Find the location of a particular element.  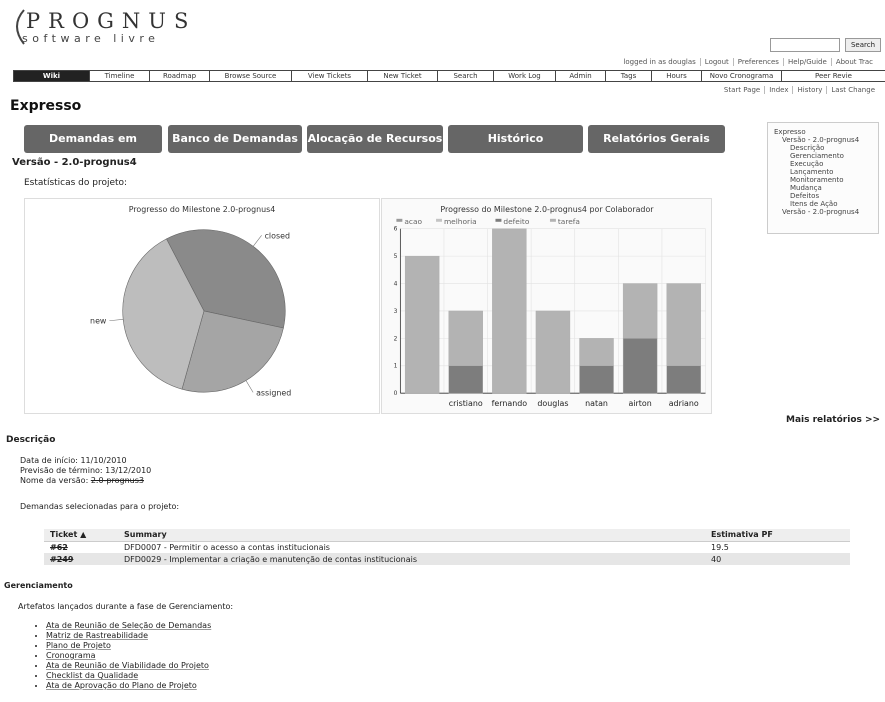

toc-item: Execução is located at coordinates (823, 164).